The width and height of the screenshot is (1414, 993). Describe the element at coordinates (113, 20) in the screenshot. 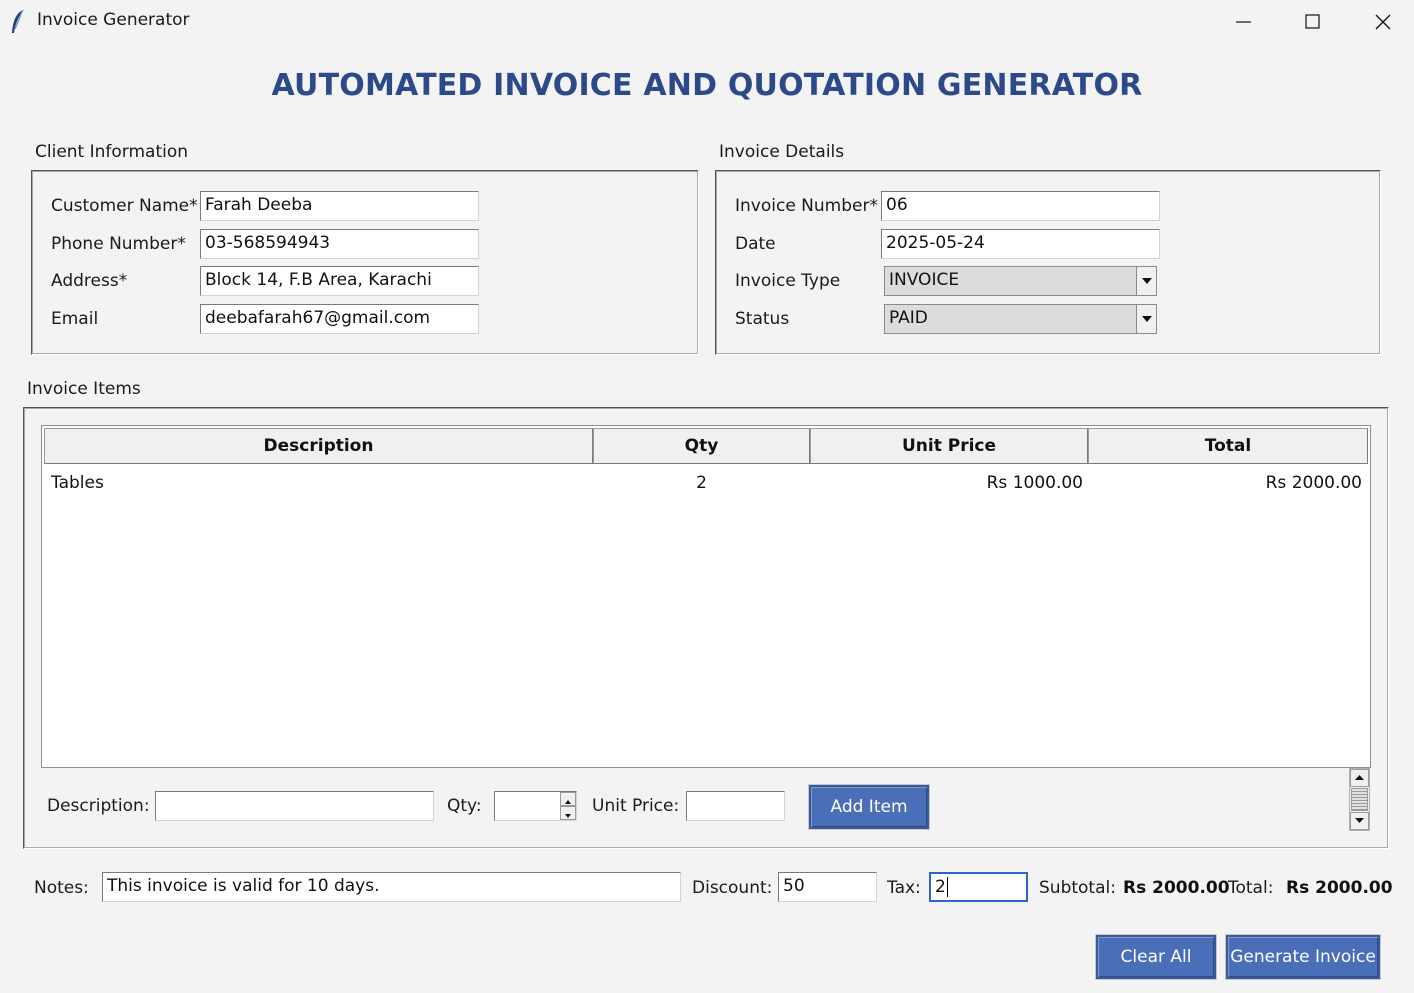

I see `window-title: Invoice Generator` at that location.